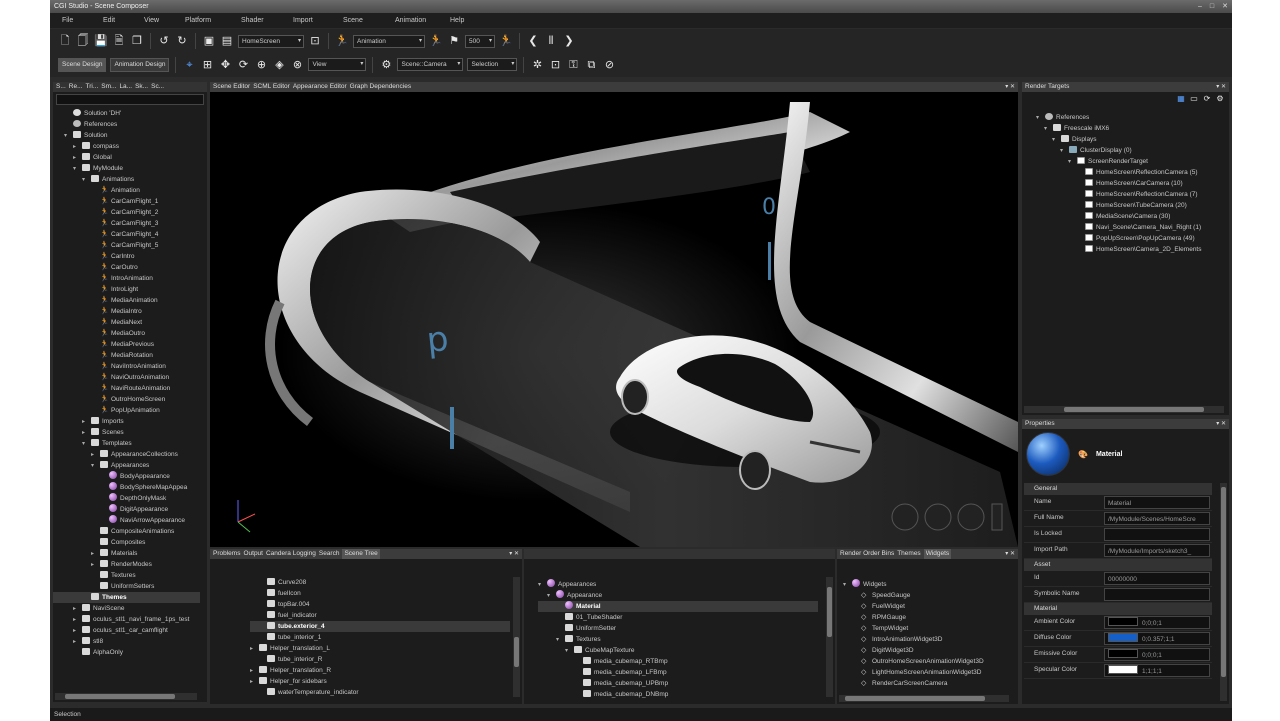 The width and height of the screenshot is (1280, 721). What do you see at coordinates (126, 256) in the screenshot?
I see `tree-item: 🏃 CarIntro` at bounding box center [126, 256].